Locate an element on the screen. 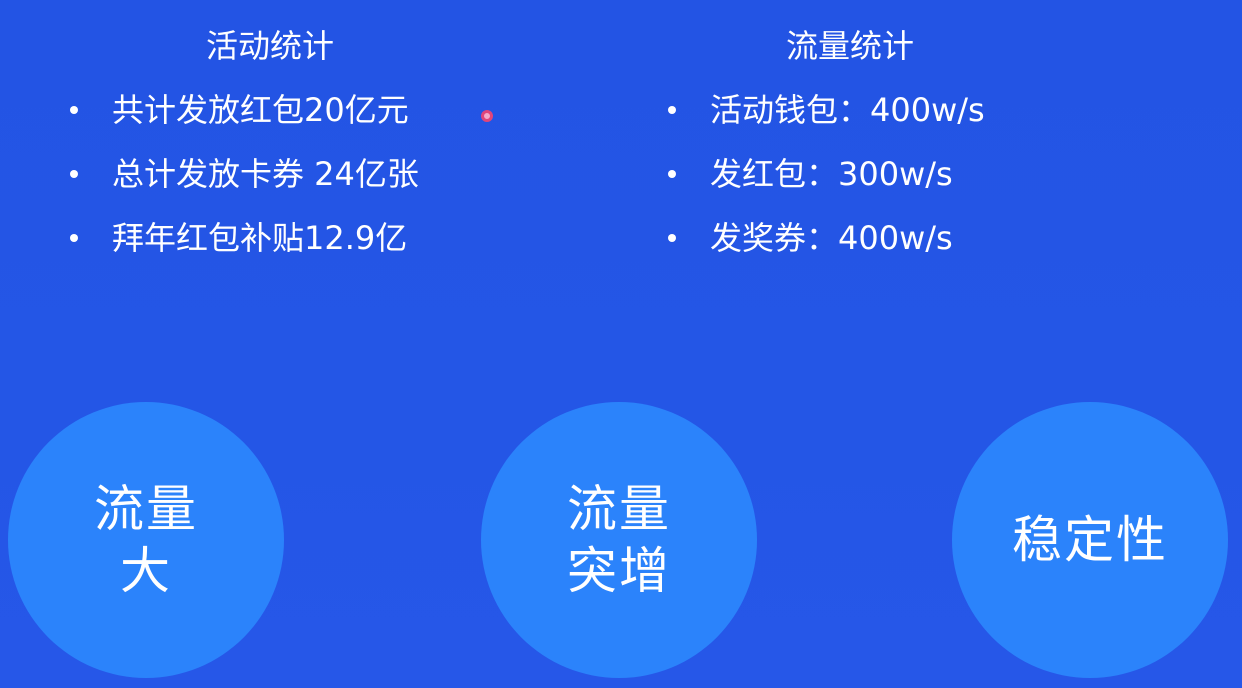  traffic-surge-circle: 流量 突增 is located at coordinates (619, 540).